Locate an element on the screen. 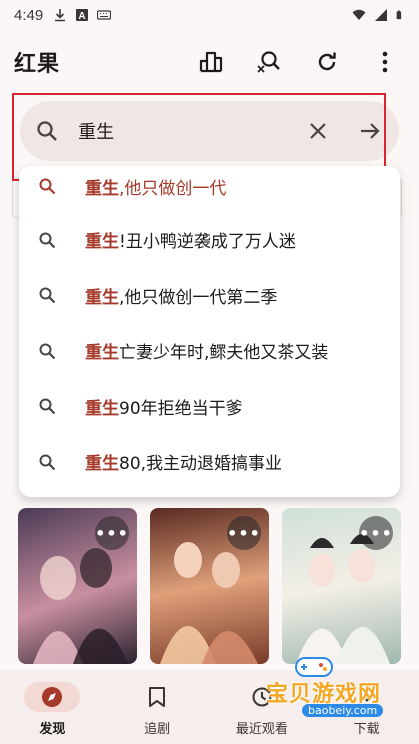 The image size is (419, 744). download-notification-icon is located at coordinates (60, 15).